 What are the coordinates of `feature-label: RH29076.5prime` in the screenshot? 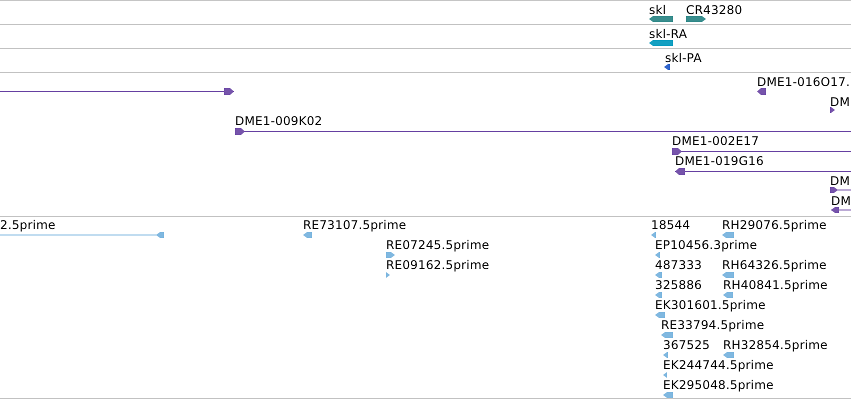 It's located at (774, 225).